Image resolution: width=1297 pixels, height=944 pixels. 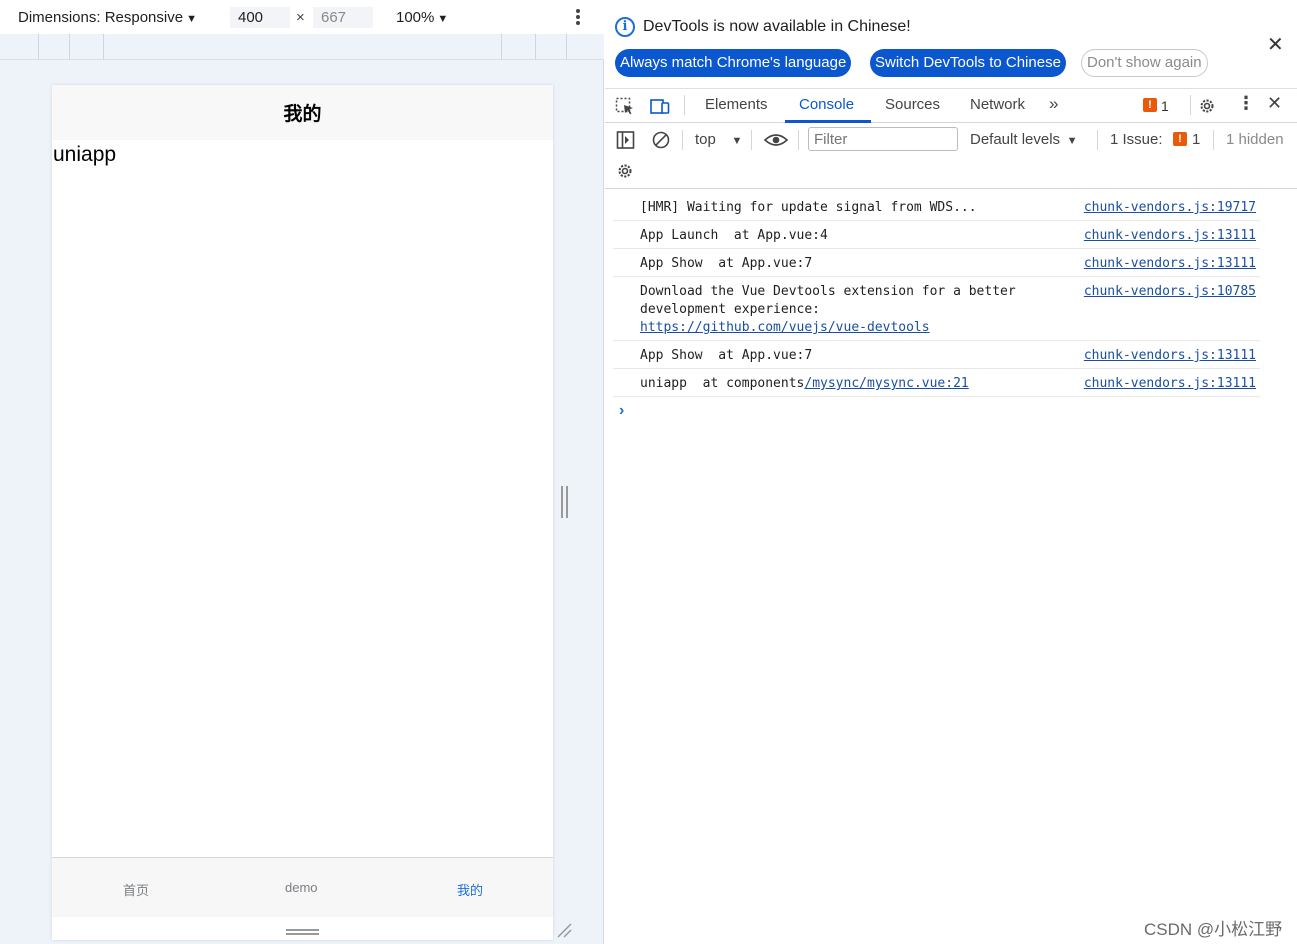 What do you see at coordinates (826, 104) in the screenshot?
I see `tab-console: Console` at bounding box center [826, 104].